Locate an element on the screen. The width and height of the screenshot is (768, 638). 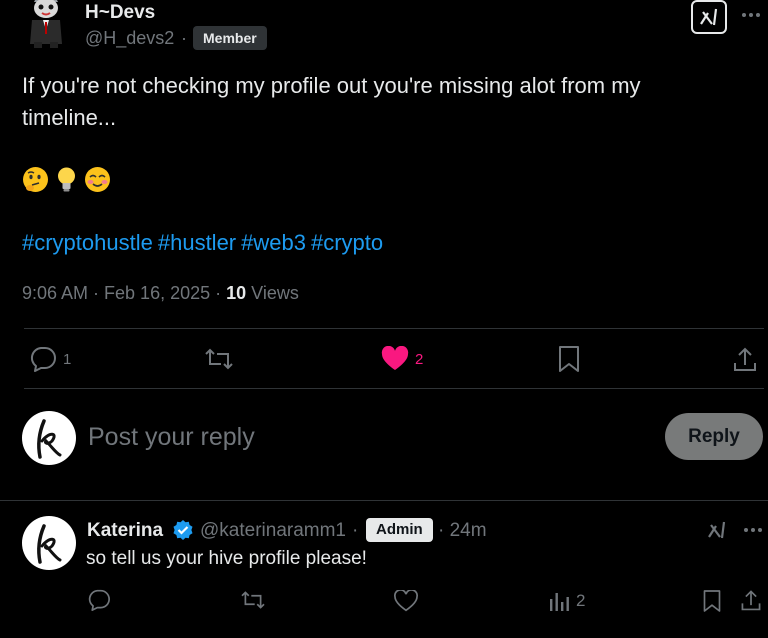
comment-reply-action is located at coordinates (99, 600).